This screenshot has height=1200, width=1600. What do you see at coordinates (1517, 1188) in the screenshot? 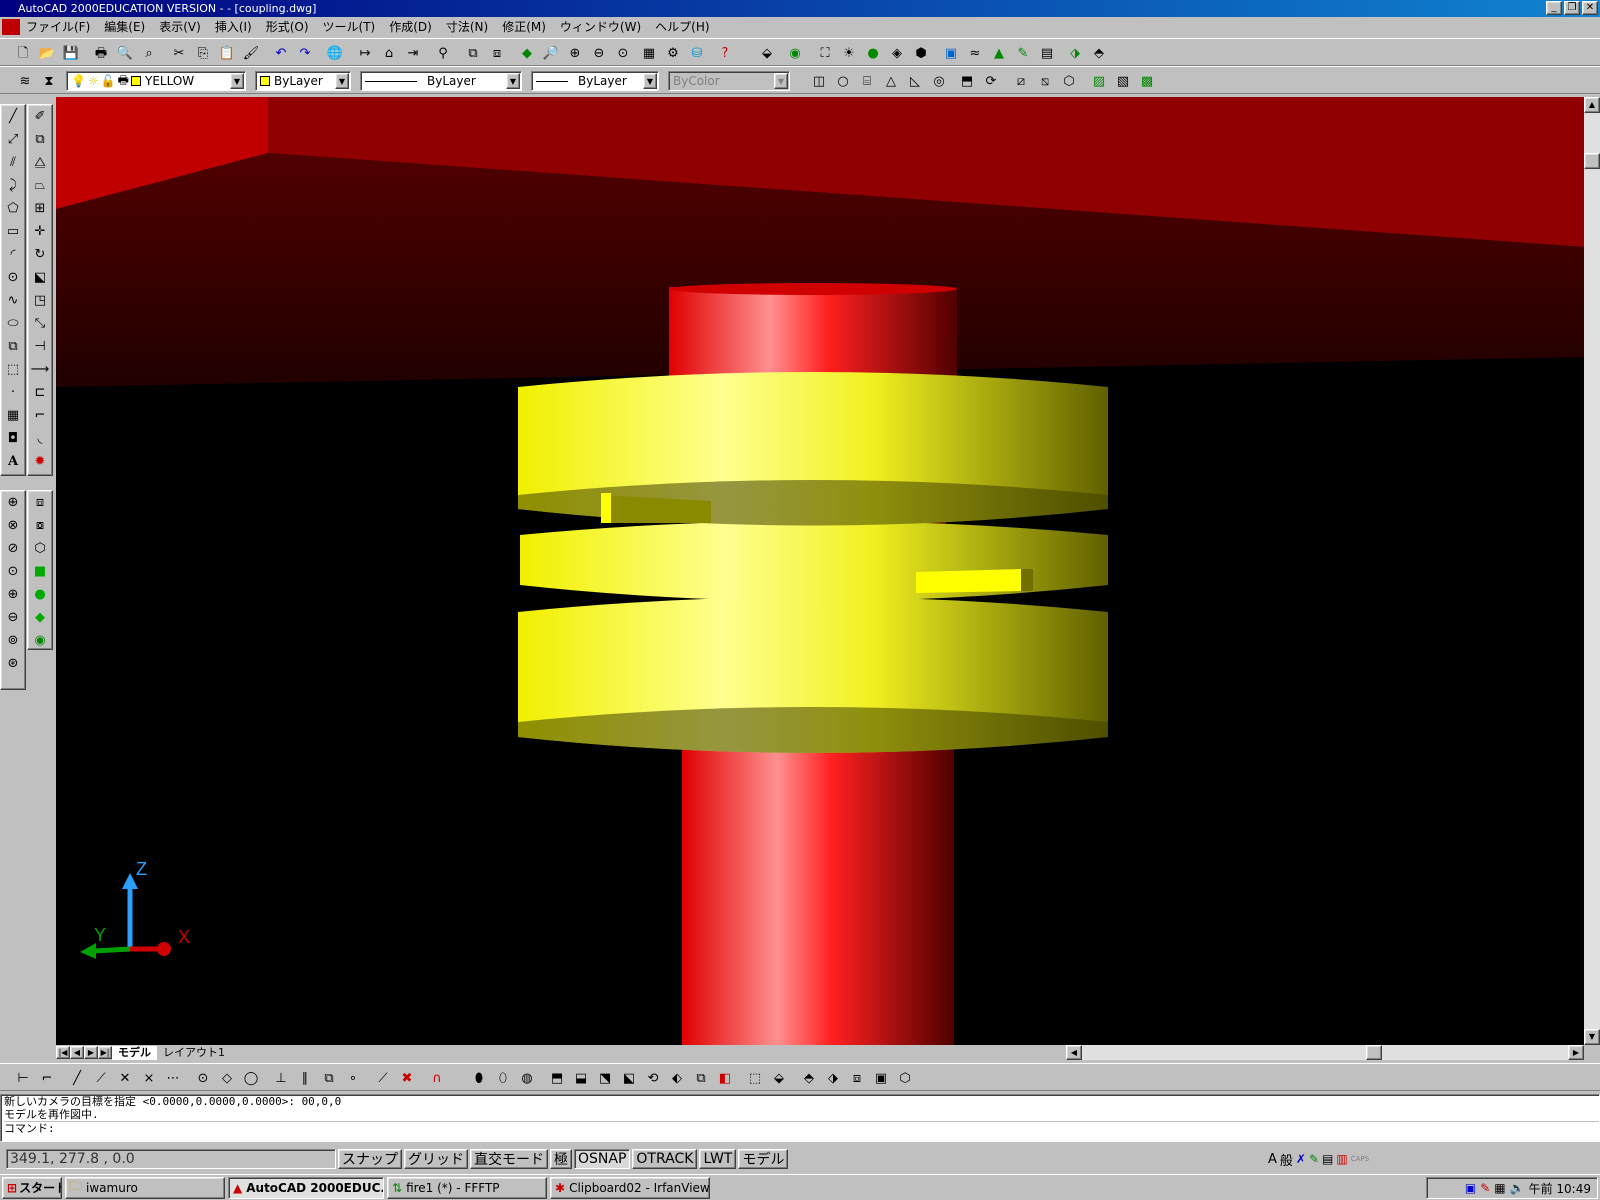
I see `volume-icon: 🔈` at bounding box center [1517, 1188].